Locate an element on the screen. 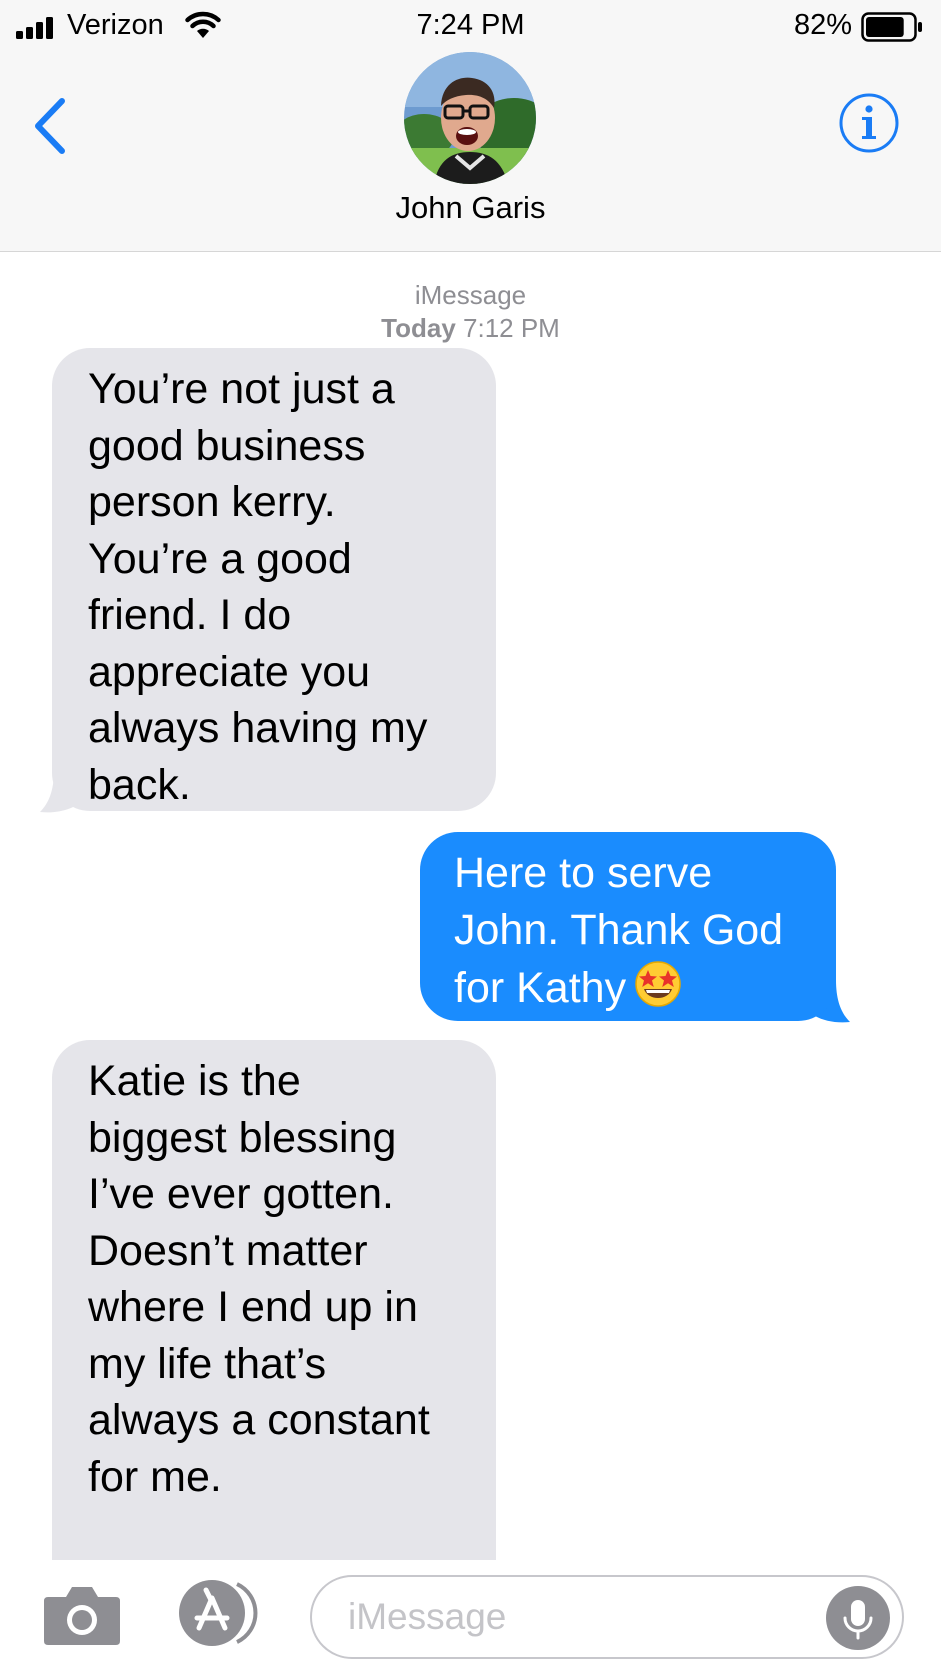 This screenshot has width=941, height=1672. conversation-timestamp: Today 7:12 PM is located at coordinates (470, 328).